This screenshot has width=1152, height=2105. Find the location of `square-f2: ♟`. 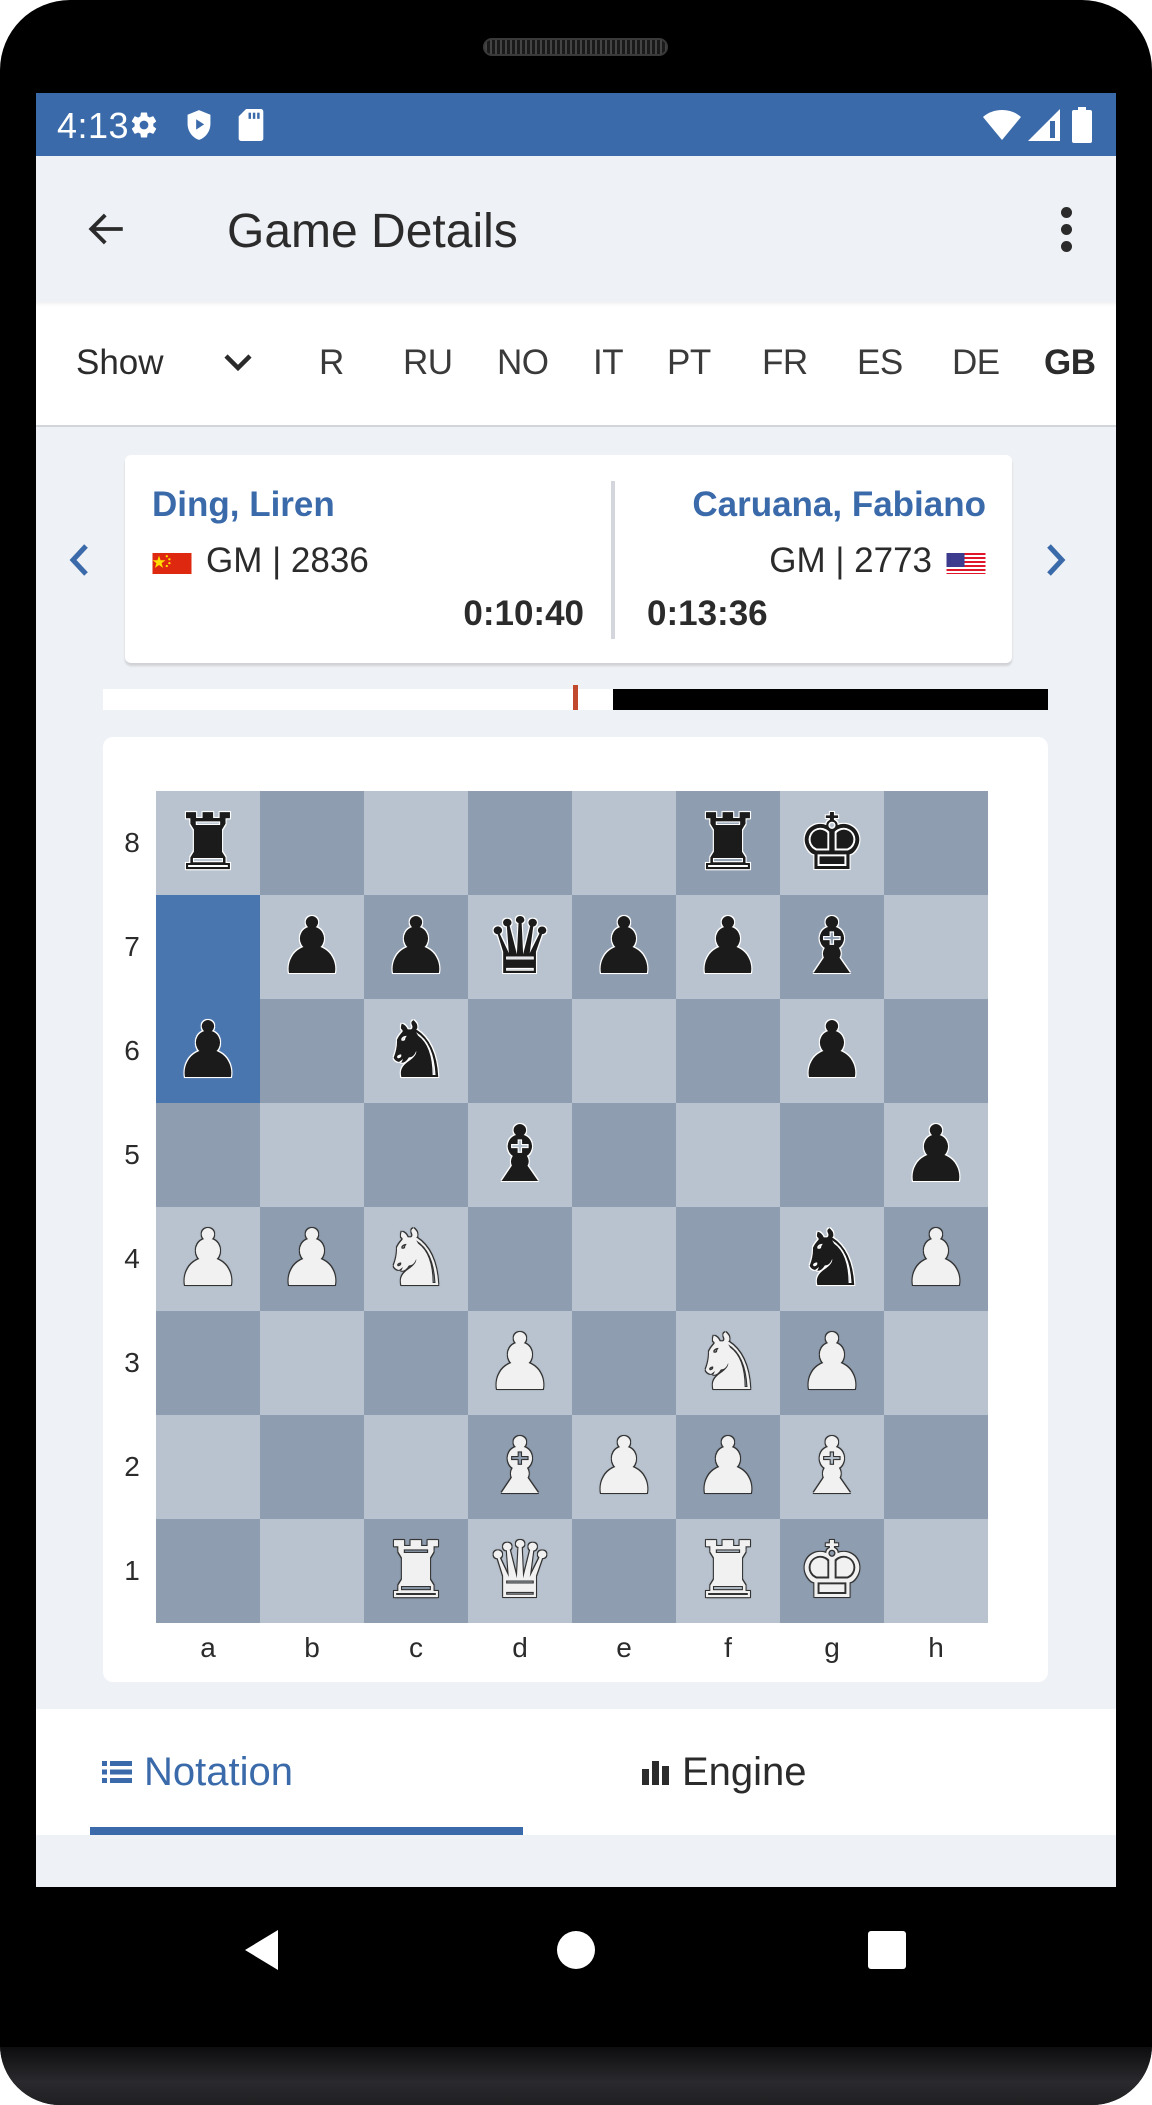

square-f2: ♟ is located at coordinates (728, 1467).